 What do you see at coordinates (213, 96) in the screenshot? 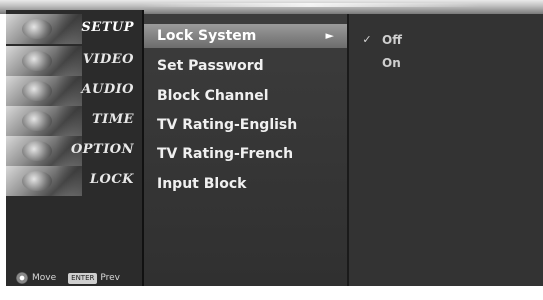
I see `menu-item-label: Block Channel` at bounding box center [213, 96].